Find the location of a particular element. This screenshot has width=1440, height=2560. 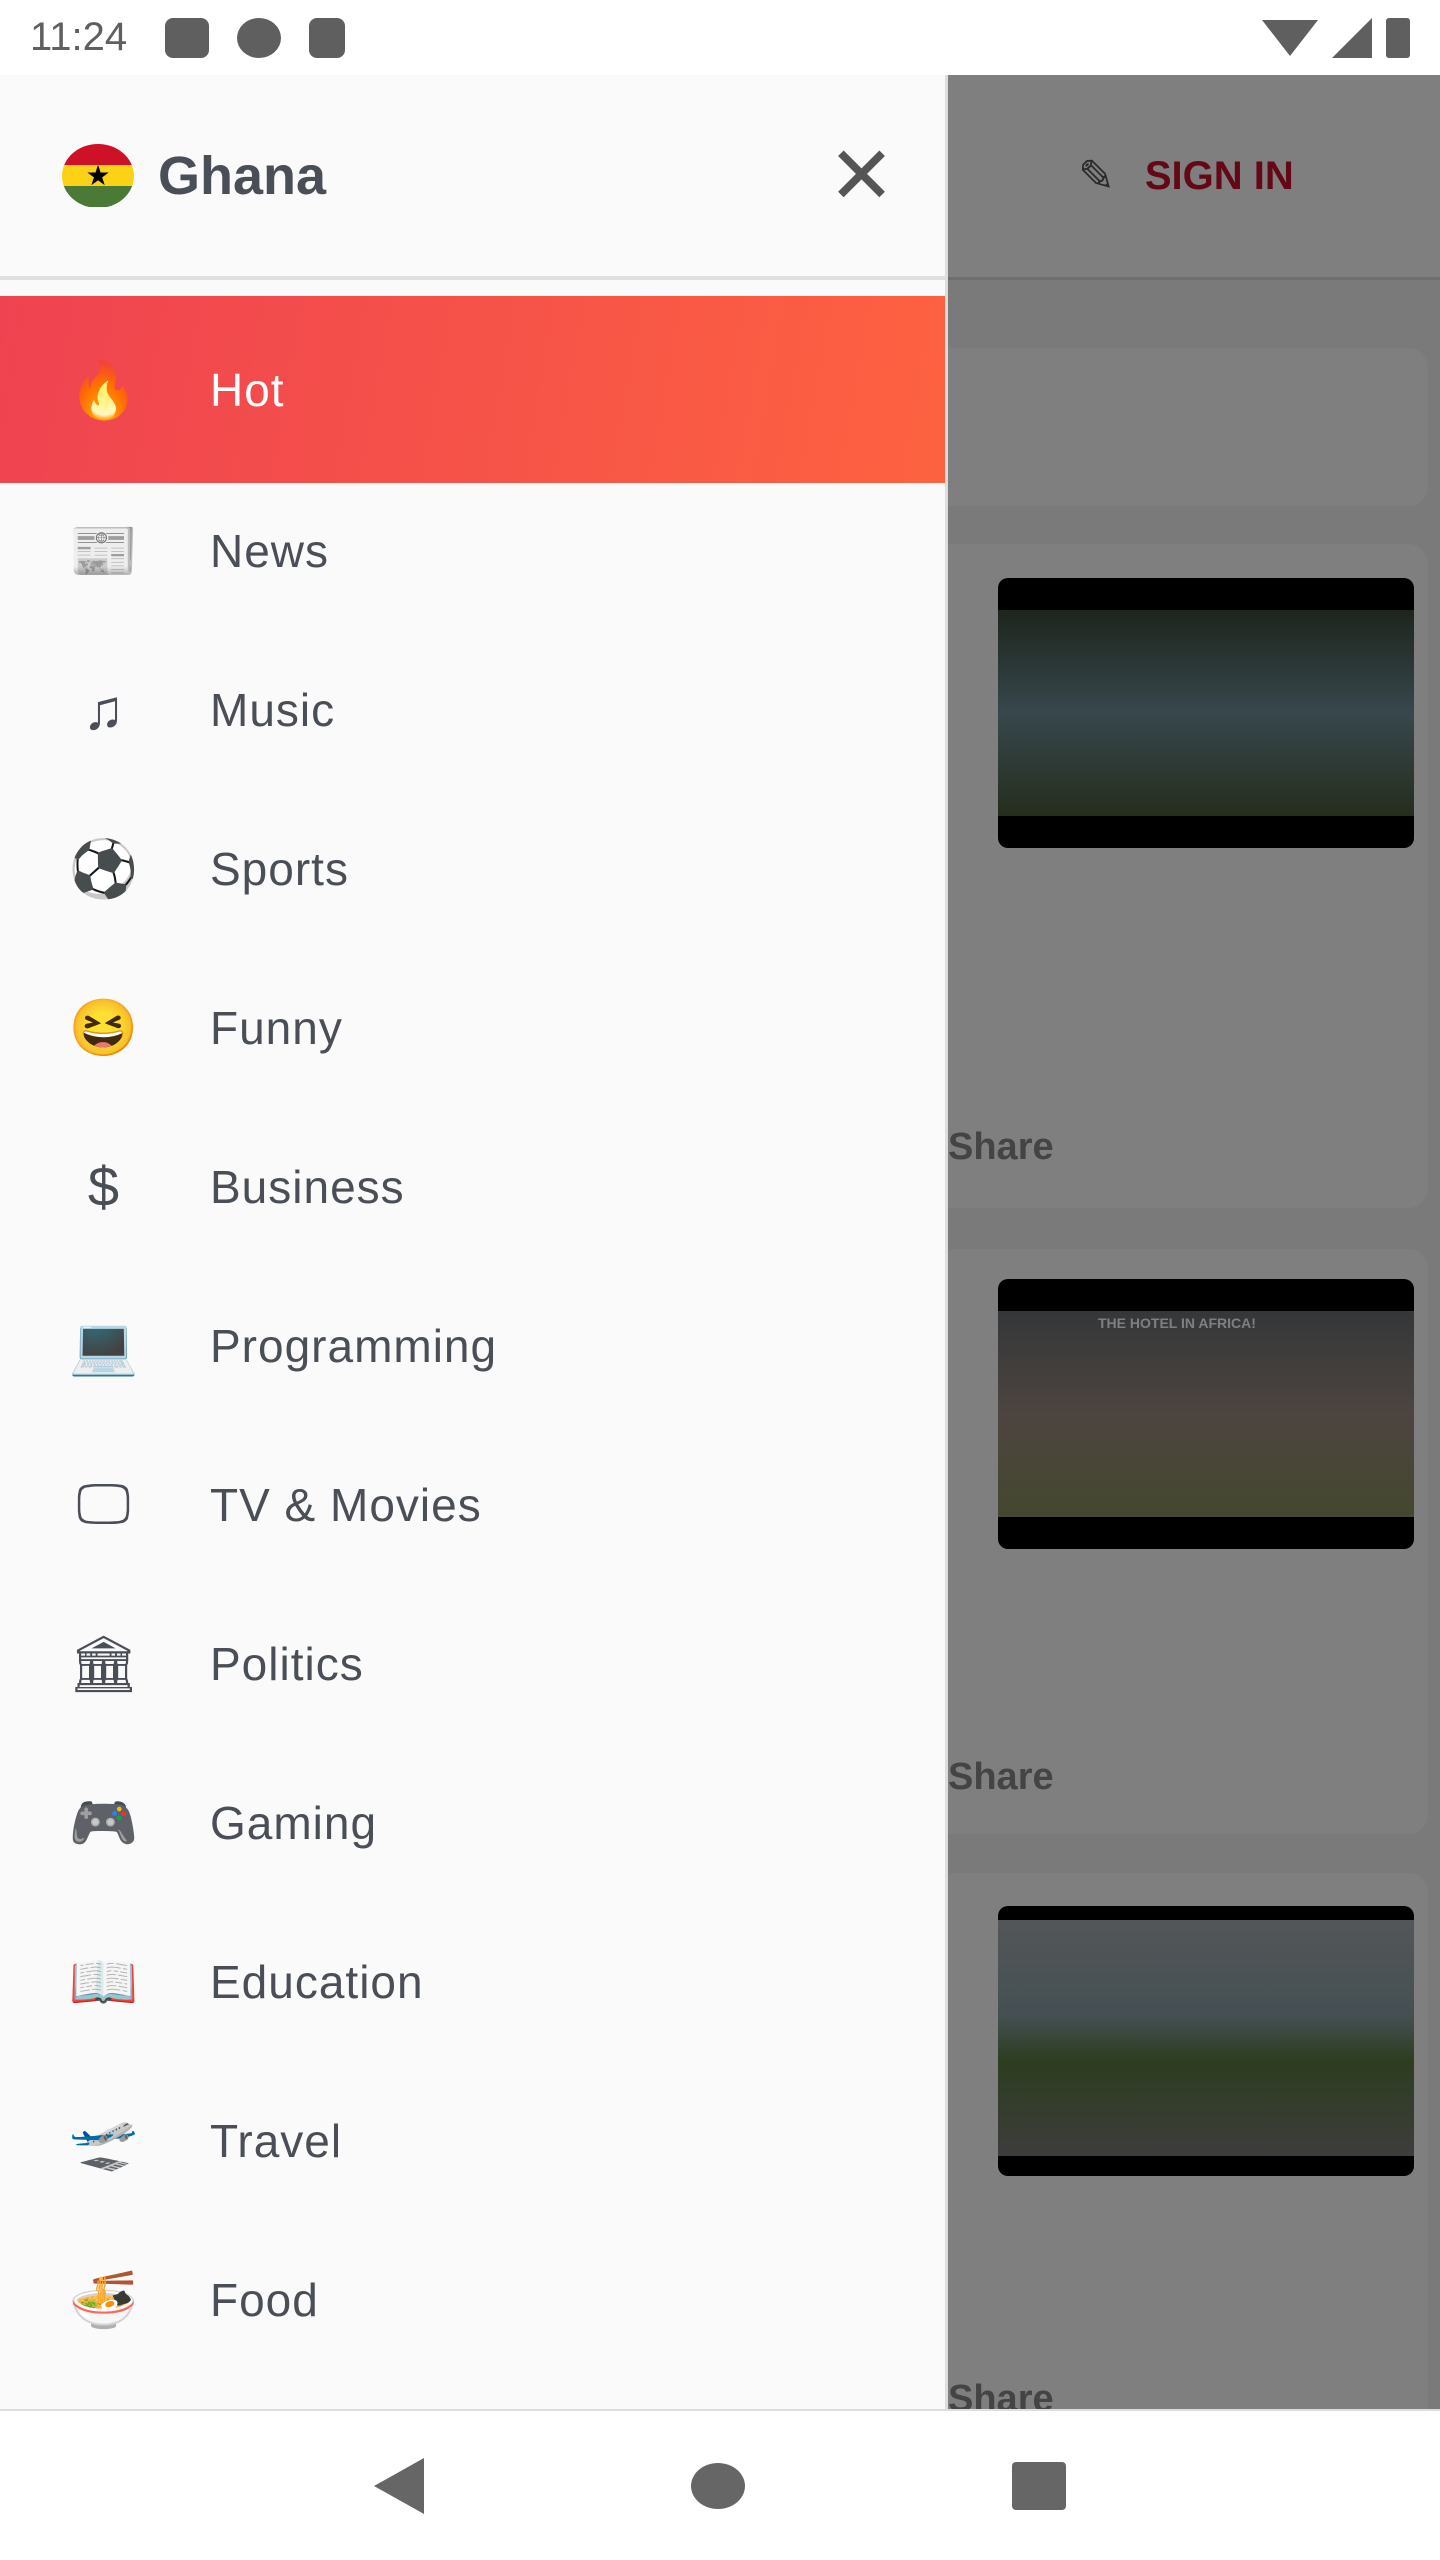

recents-icon is located at coordinates (1039, 2485).